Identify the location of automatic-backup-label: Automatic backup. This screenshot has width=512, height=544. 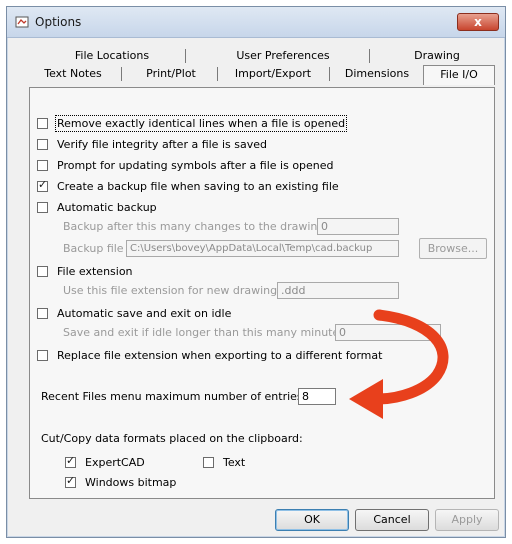
(107, 207).